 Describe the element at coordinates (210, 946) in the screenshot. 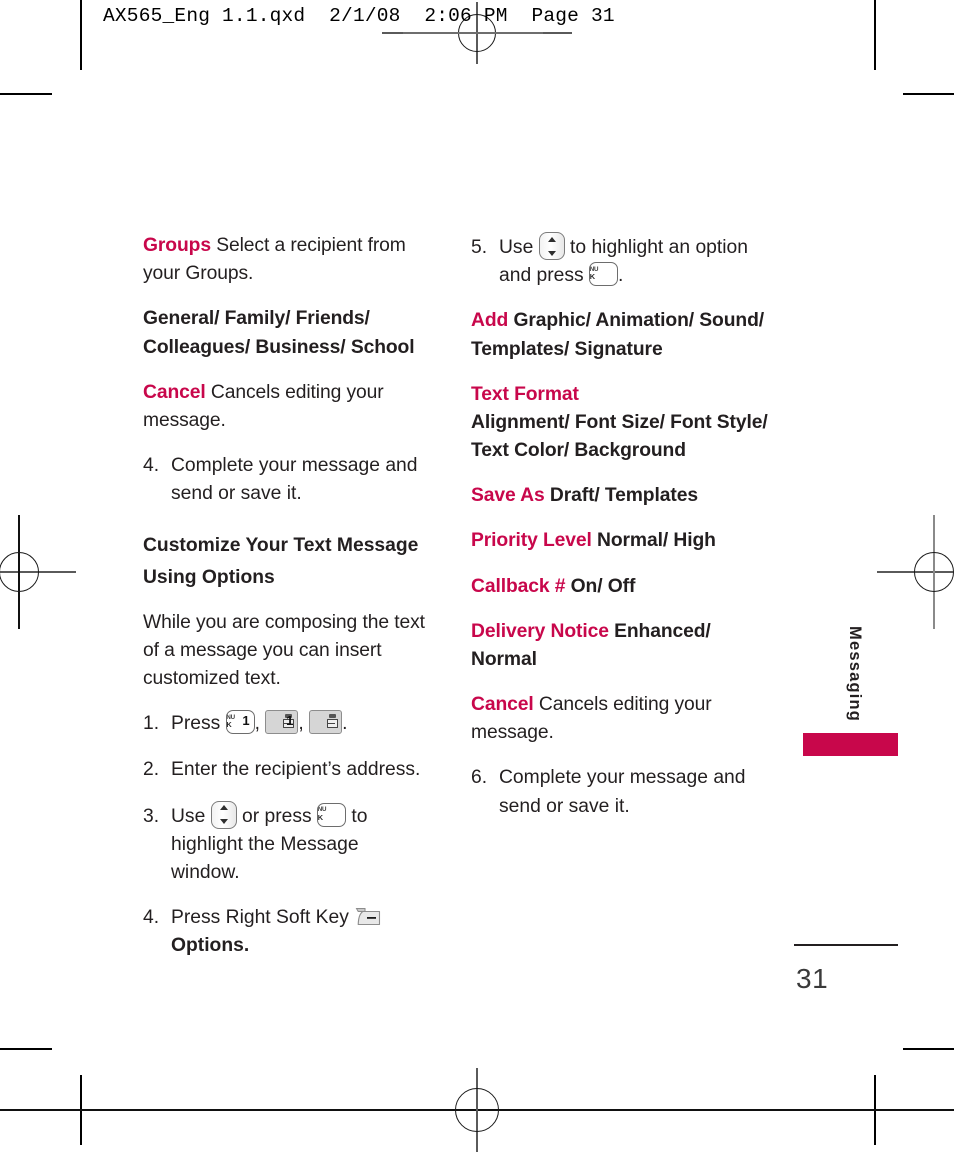

I see `step-text-after: Options.` at that location.